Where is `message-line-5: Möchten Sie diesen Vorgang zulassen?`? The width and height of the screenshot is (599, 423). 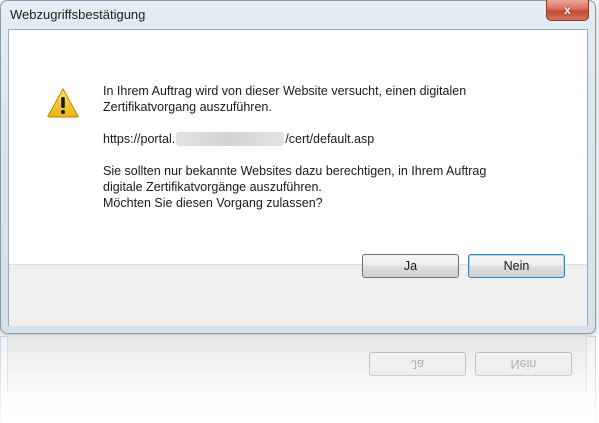 message-line-5: Möchten Sie diesen Vorgang zulassen? is located at coordinates (213, 203).